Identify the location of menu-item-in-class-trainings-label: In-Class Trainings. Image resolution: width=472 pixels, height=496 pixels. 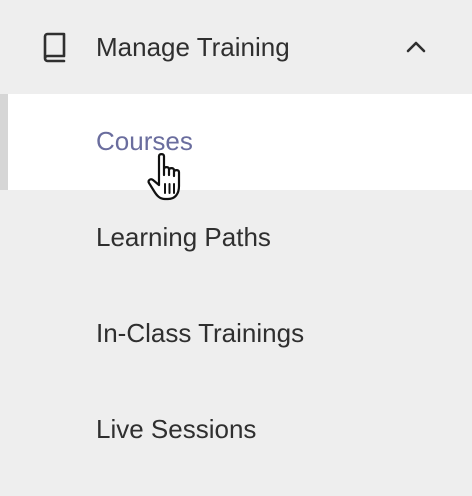
(200, 333).